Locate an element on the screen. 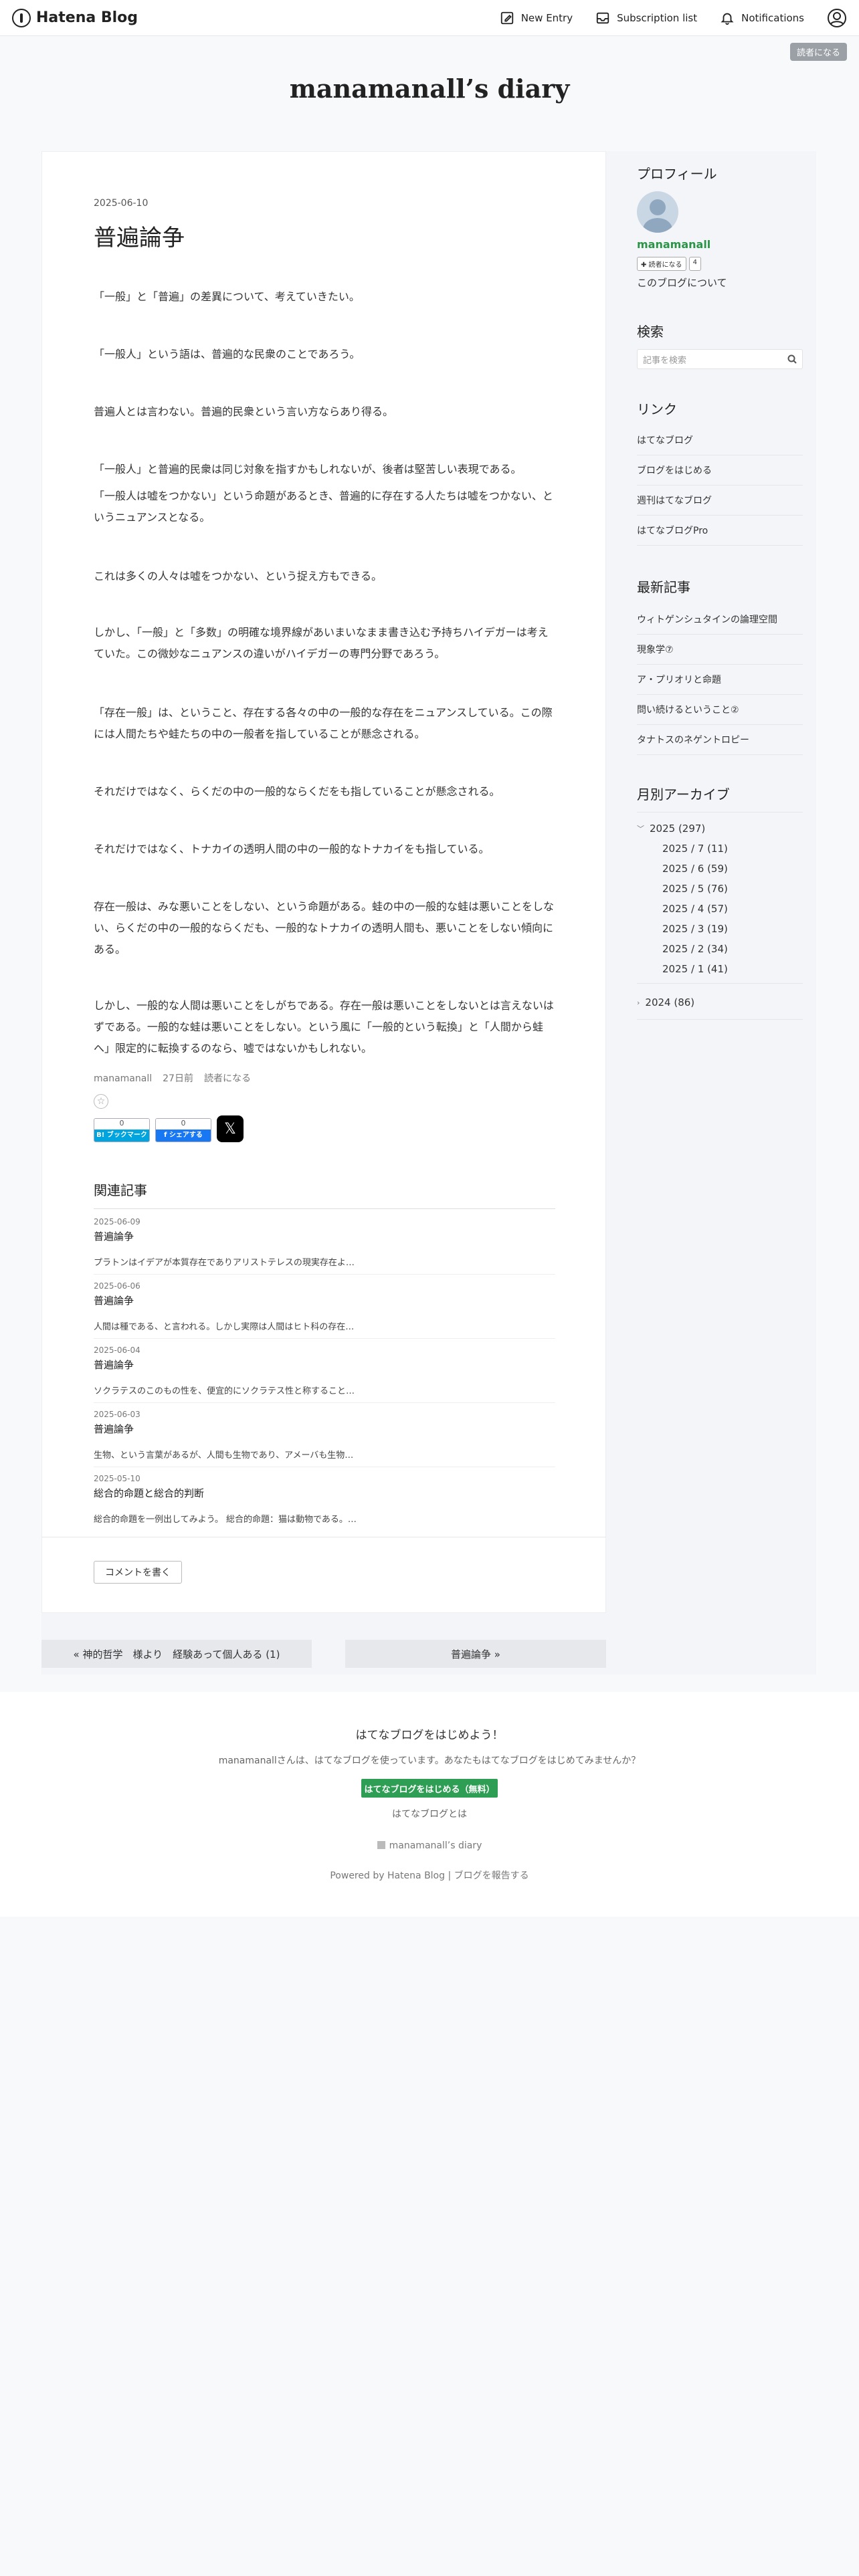 This screenshot has width=859, height=2576. related-date: 2025-06-04 is located at coordinates (117, 1350).